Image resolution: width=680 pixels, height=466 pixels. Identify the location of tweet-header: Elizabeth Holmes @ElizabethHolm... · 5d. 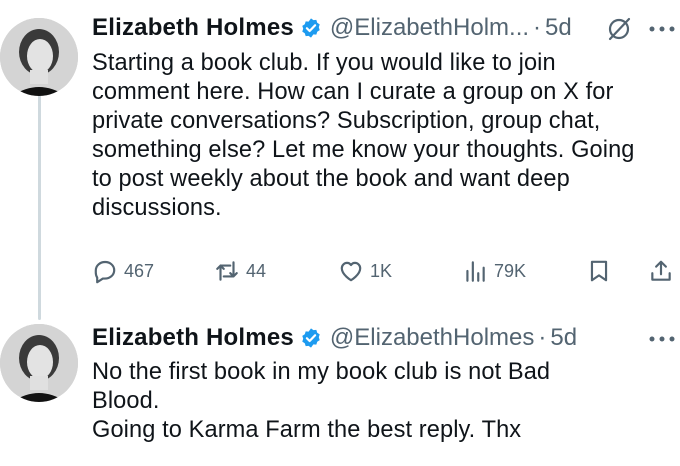
(332, 28).